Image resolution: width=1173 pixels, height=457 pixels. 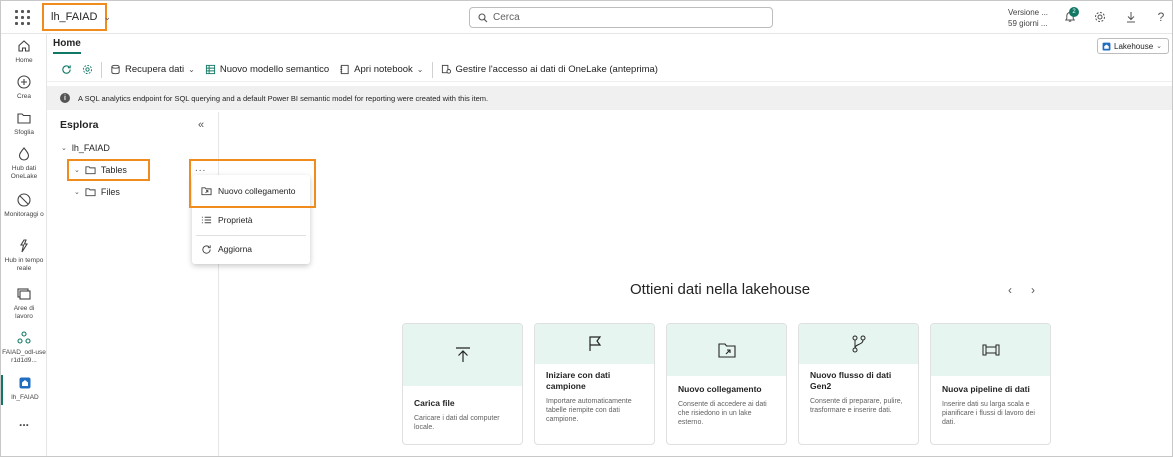 What do you see at coordinates (251, 220) in the screenshot?
I see `menu-item-properties: Proprietà` at bounding box center [251, 220].